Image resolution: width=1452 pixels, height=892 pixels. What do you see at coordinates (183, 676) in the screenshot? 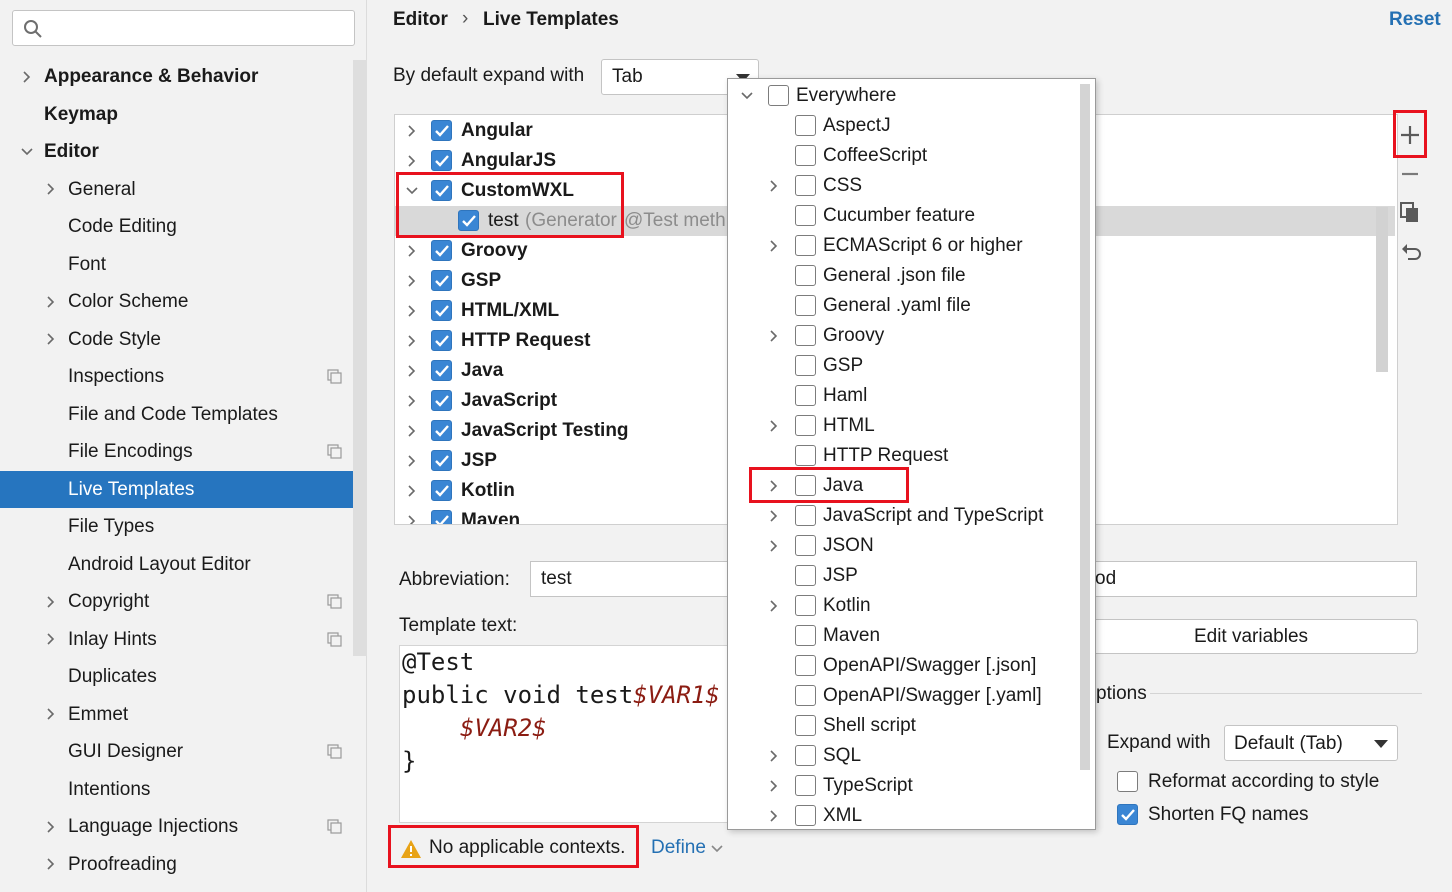
I see `sidebar-item: Duplicates` at bounding box center [183, 676].